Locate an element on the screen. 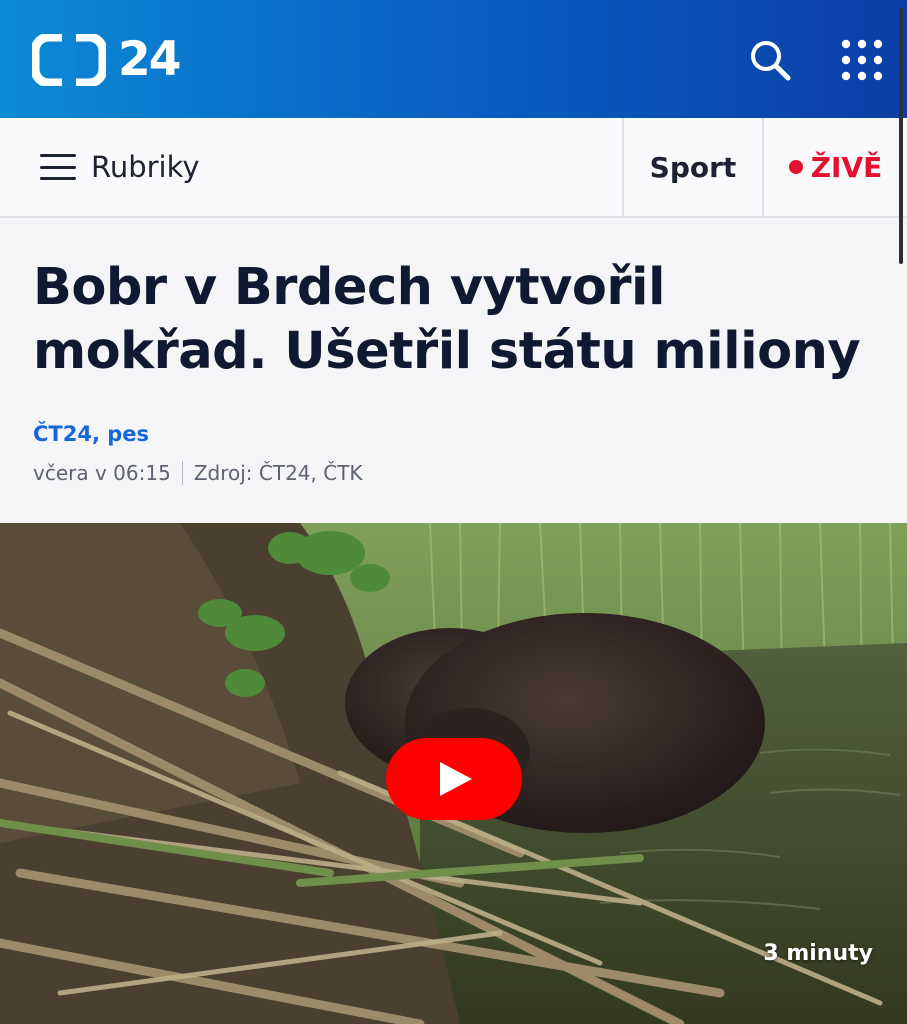 The image size is (907, 1024). rubriky-label: Rubriky is located at coordinates (145, 167).